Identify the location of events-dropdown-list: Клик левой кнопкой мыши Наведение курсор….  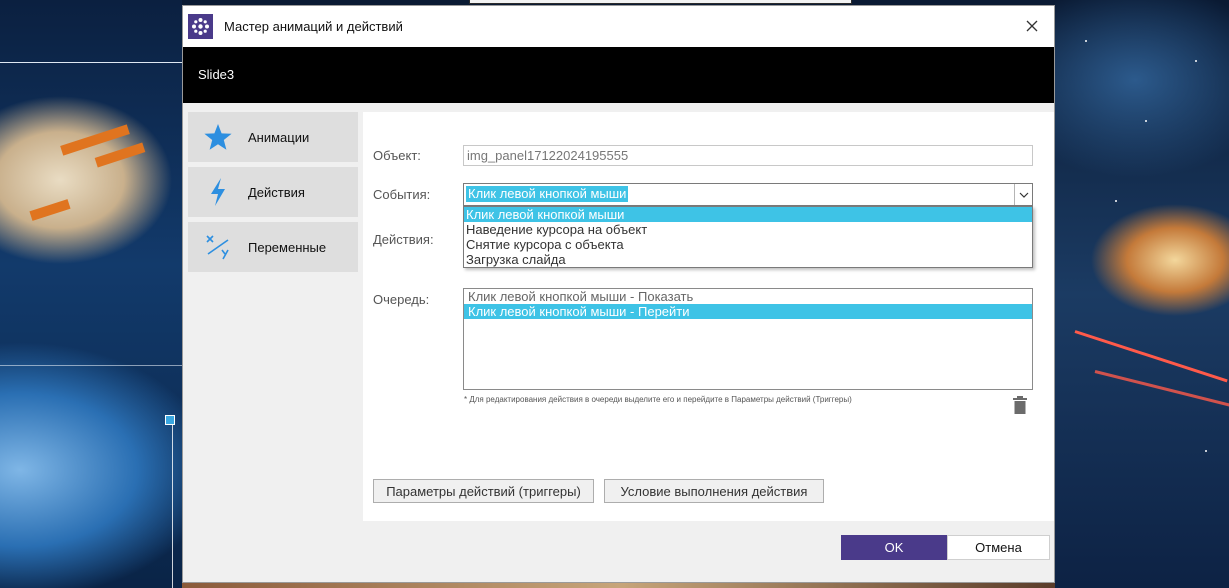
(748, 237).